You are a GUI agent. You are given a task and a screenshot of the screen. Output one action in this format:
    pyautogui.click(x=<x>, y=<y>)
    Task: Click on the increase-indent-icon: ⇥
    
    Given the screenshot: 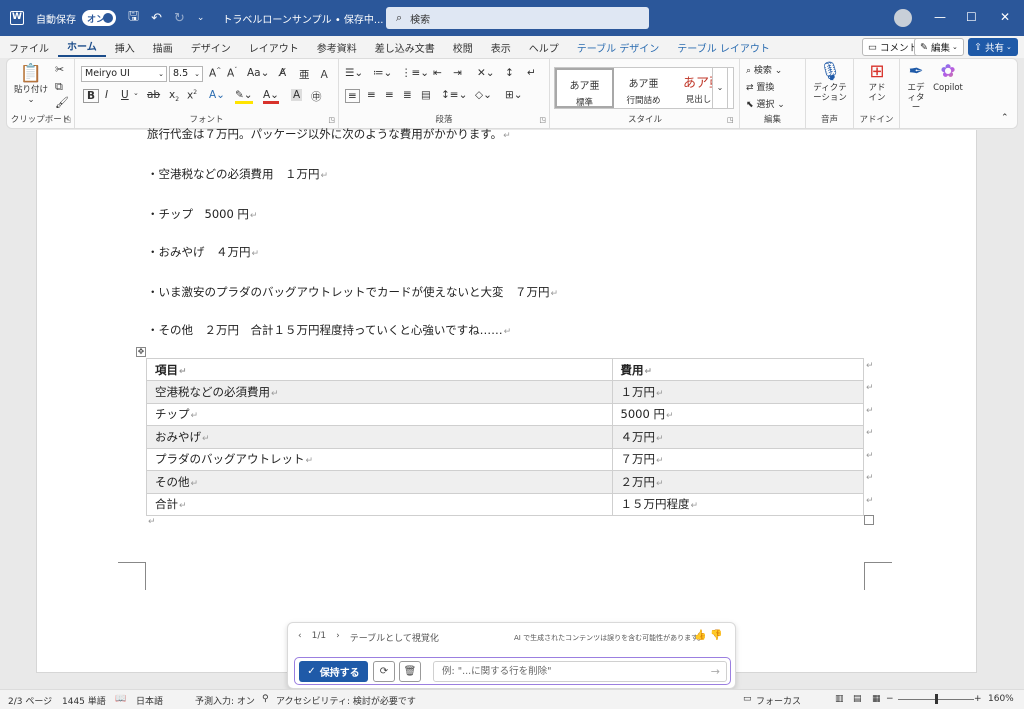 What is the action you would take?
    pyautogui.click(x=457, y=73)
    